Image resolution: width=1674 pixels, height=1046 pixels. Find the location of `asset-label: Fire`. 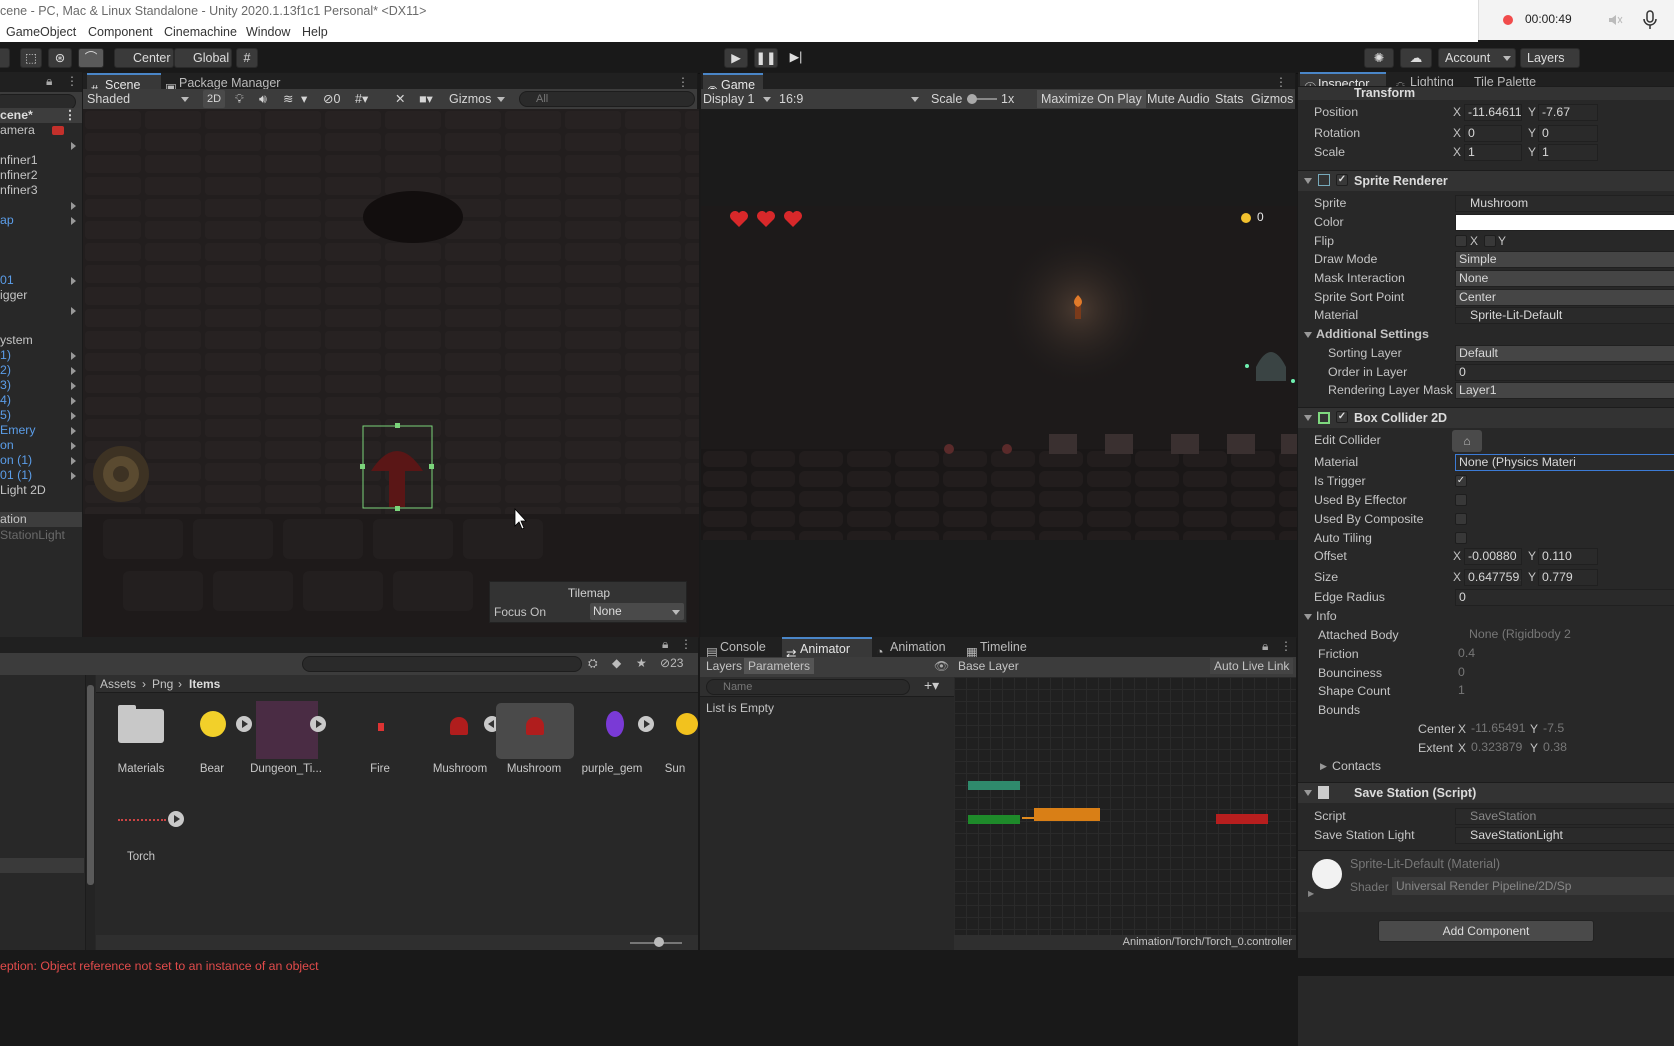

asset-label: Fire is located at coordinates (380, 769).